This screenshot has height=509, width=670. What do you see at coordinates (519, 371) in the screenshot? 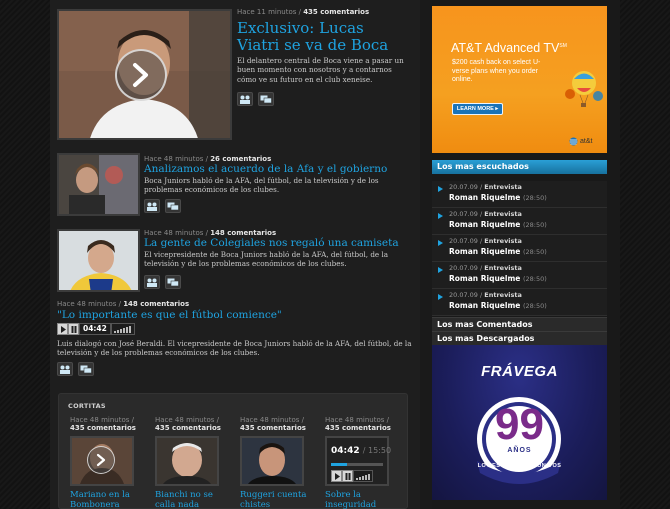
I see `fravega-logo: FRÁVEGA` at bounding box center [519, 371].